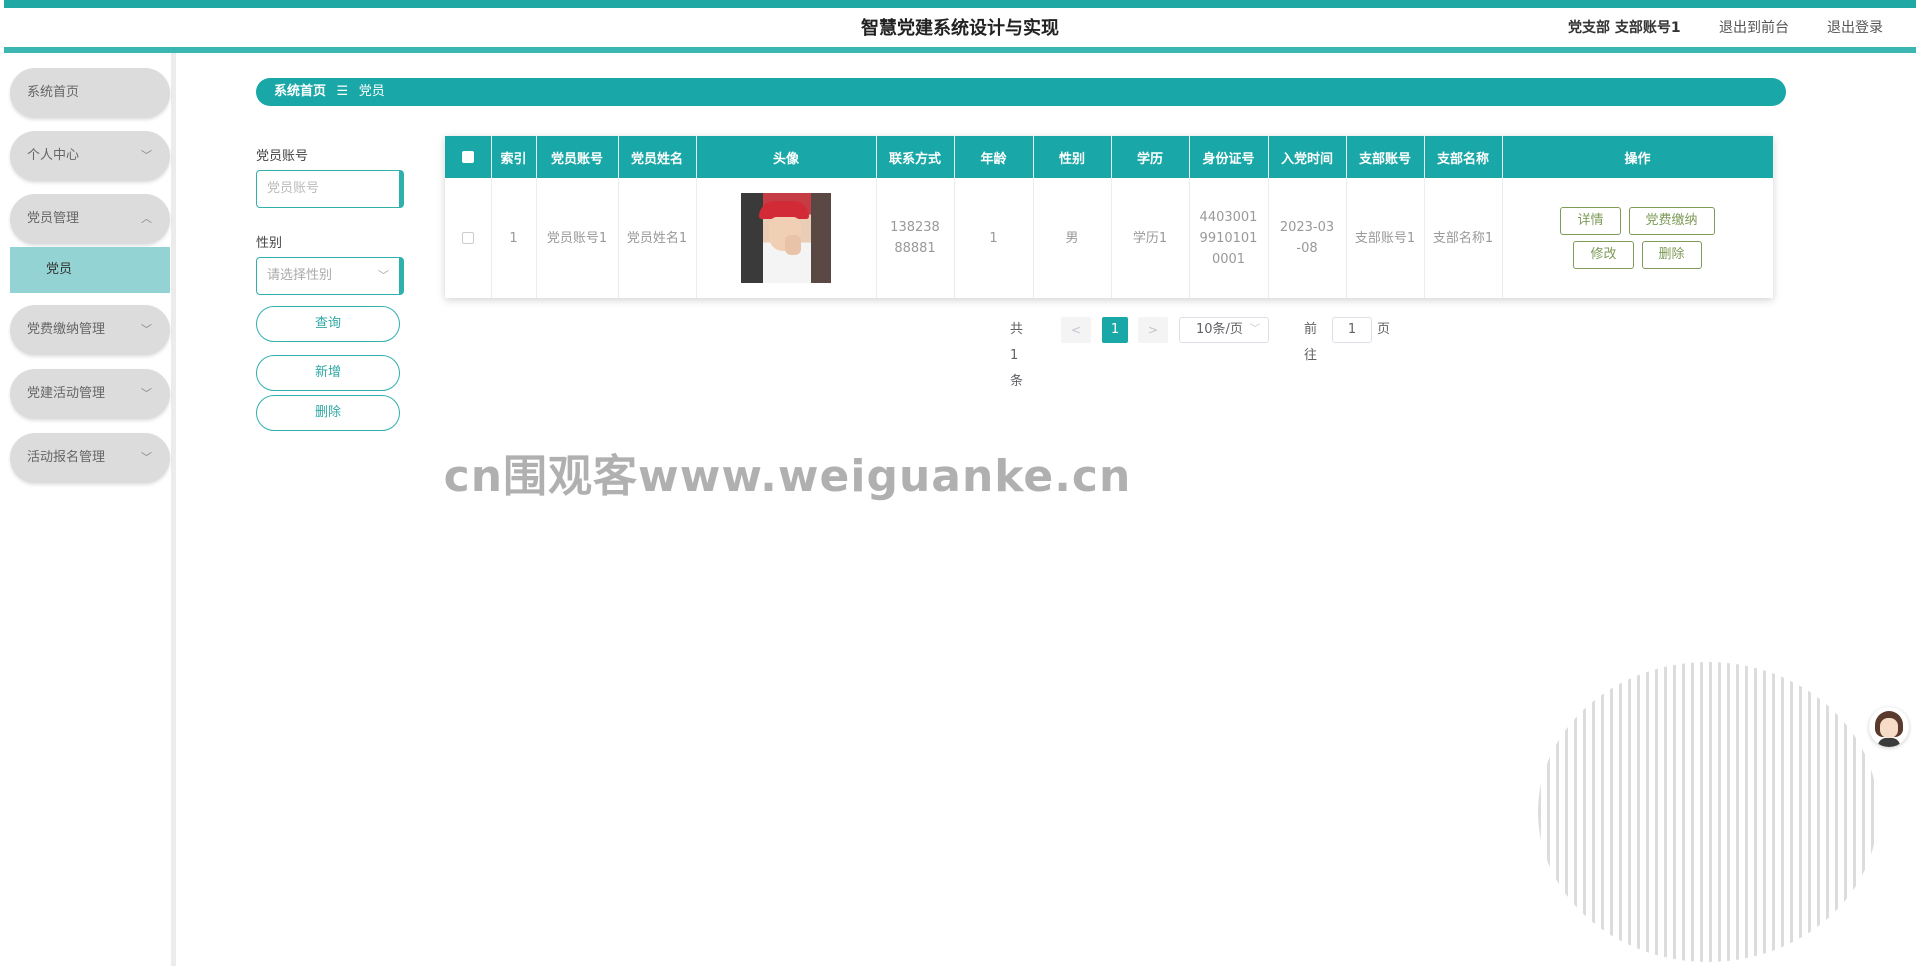 The height and width of the screenshot is (966, 1920). What do you see at coordinates (1352, 330) in the screenshot?
I see `goto-page-input: 1` at bounding box center [1352, 330].